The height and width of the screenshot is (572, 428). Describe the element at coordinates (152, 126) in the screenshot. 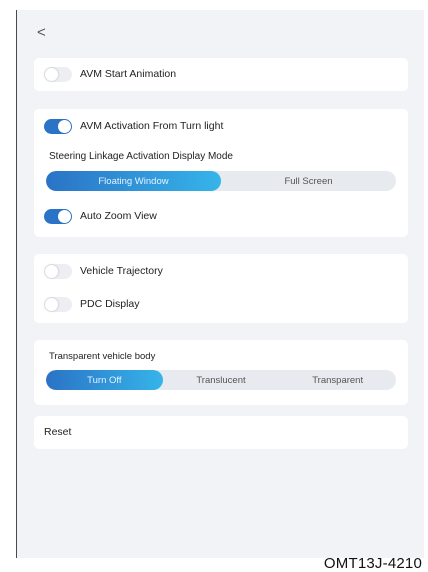

I see `turn-light-activation-label: AVM Activation From Turn light` at that location.